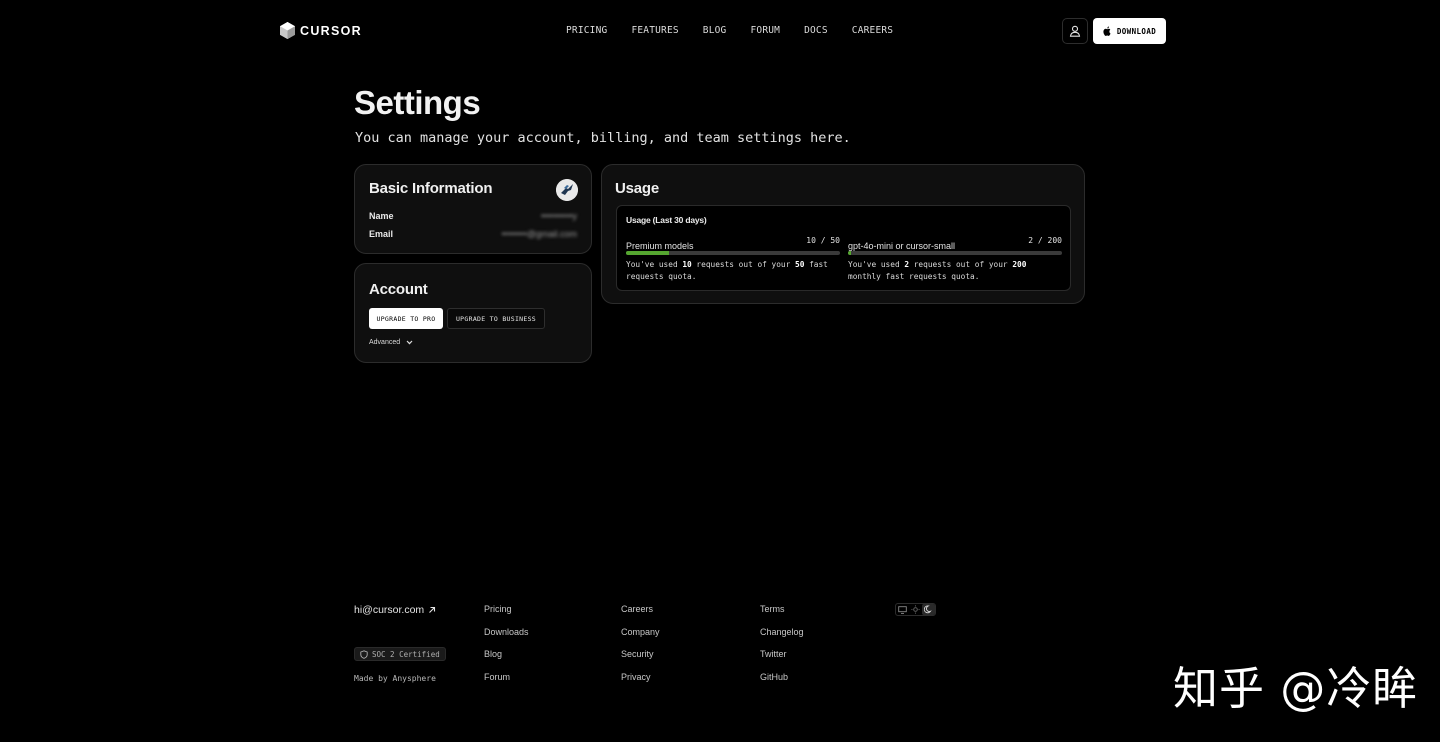 Image resolution: width=1440 pixels, height=742 pixels. What do you see at coordinates (741, 30) in the screenshot?
I see `main-nav: PRICING FEATURES BLOG FORUM DOCS CAREERS` at bounding box center [741, 30].